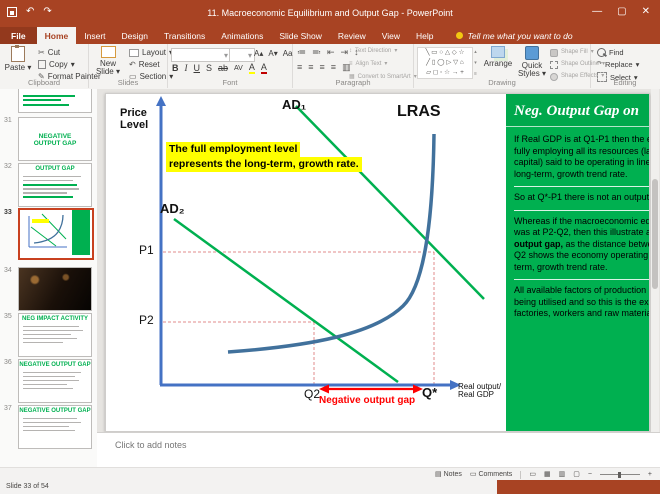 The height and width of the screenshot is (494, 660). I want to click on close-button: ✕, so click(646, 12).